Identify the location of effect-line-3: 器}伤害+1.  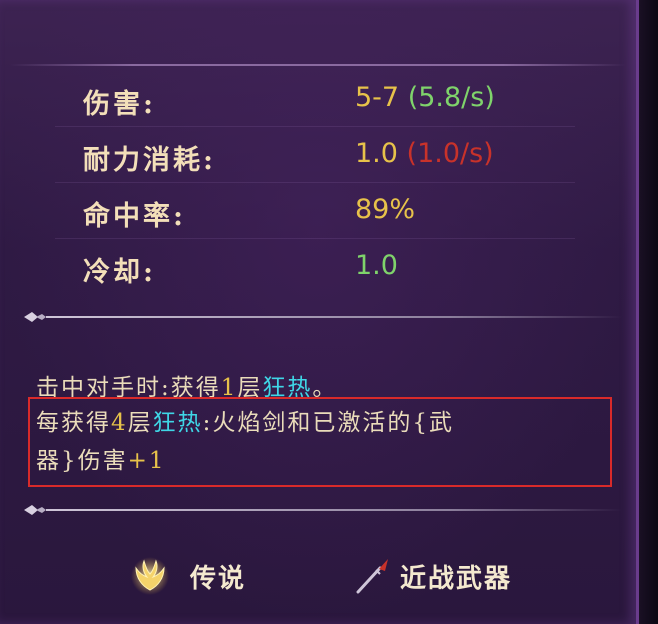
(101, 461).